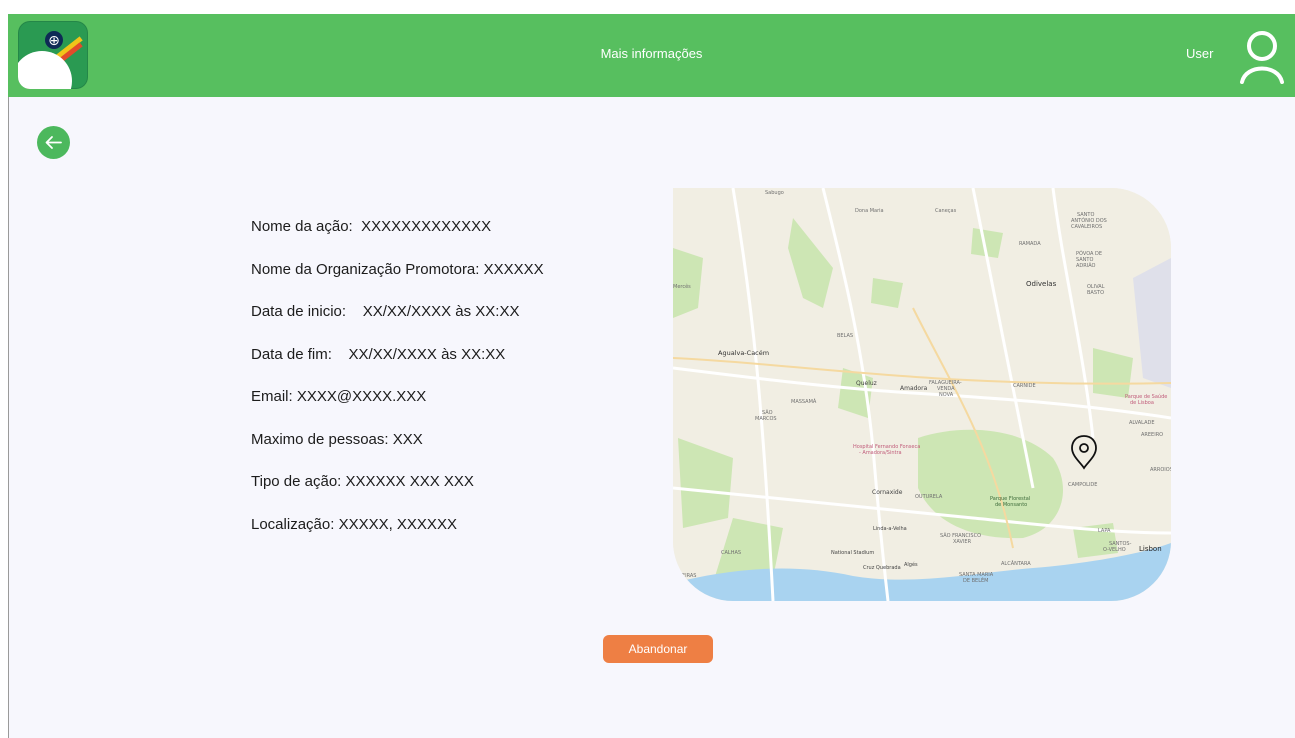  What do you see at coordinates (682, 286) in the screenshot?
I see `svg-text: Mercês` at bounding box center [682, 286].